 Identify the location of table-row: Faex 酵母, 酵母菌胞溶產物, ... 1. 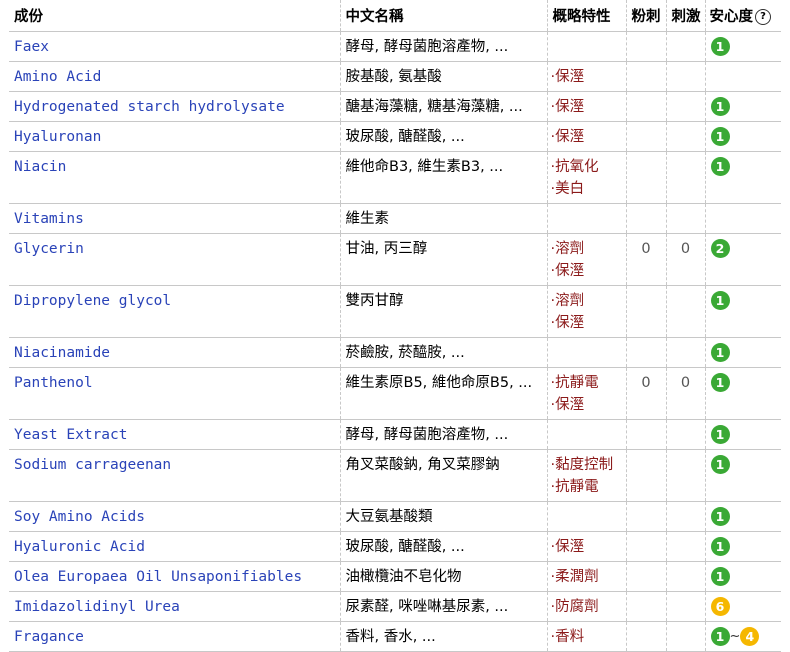
(395, 46).